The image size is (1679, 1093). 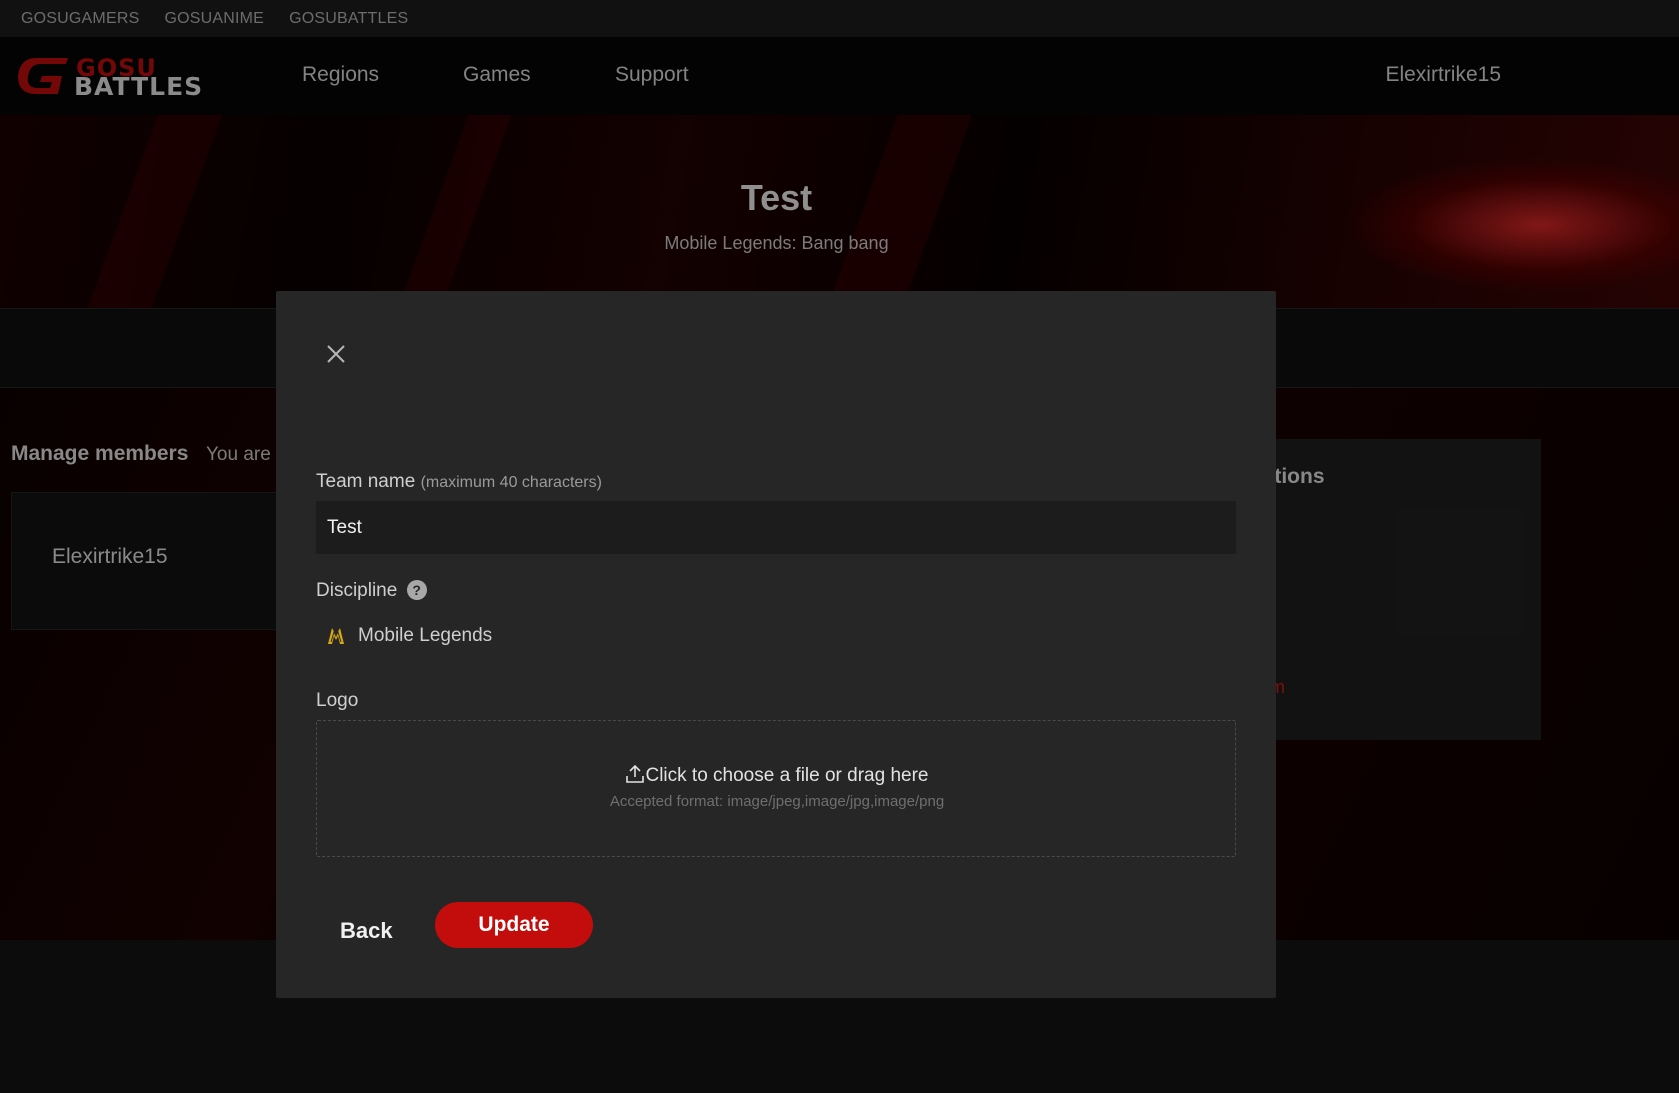 I want to click on team-name-input, so click(x=776, y=527).